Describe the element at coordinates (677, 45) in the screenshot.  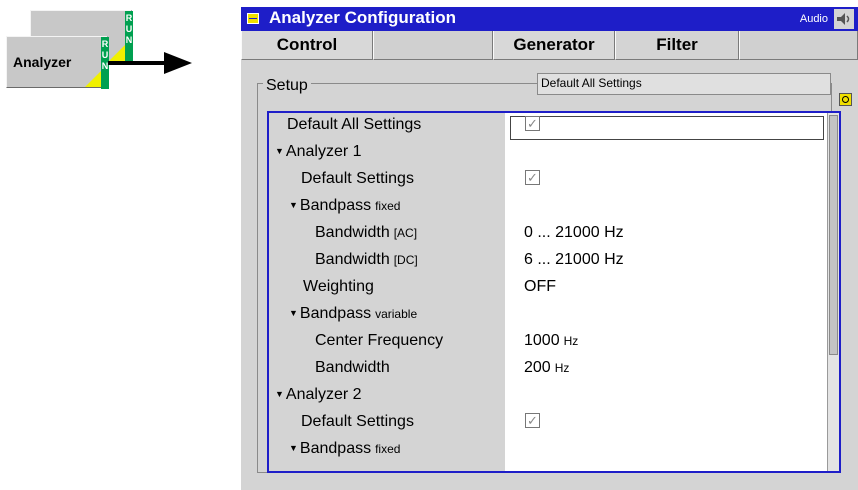
I see `tab-filter: Filter` at that location.